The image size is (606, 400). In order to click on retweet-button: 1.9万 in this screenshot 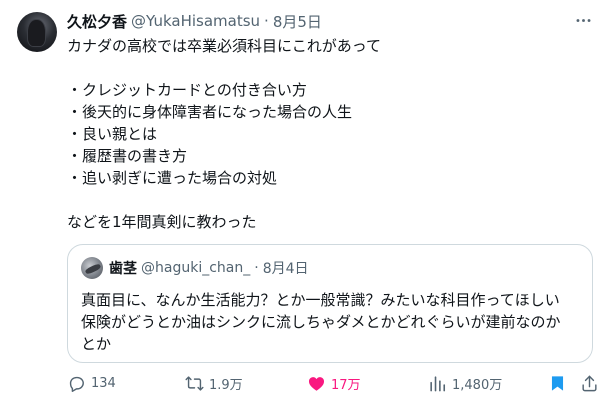, I will do `click(214, 383)`.